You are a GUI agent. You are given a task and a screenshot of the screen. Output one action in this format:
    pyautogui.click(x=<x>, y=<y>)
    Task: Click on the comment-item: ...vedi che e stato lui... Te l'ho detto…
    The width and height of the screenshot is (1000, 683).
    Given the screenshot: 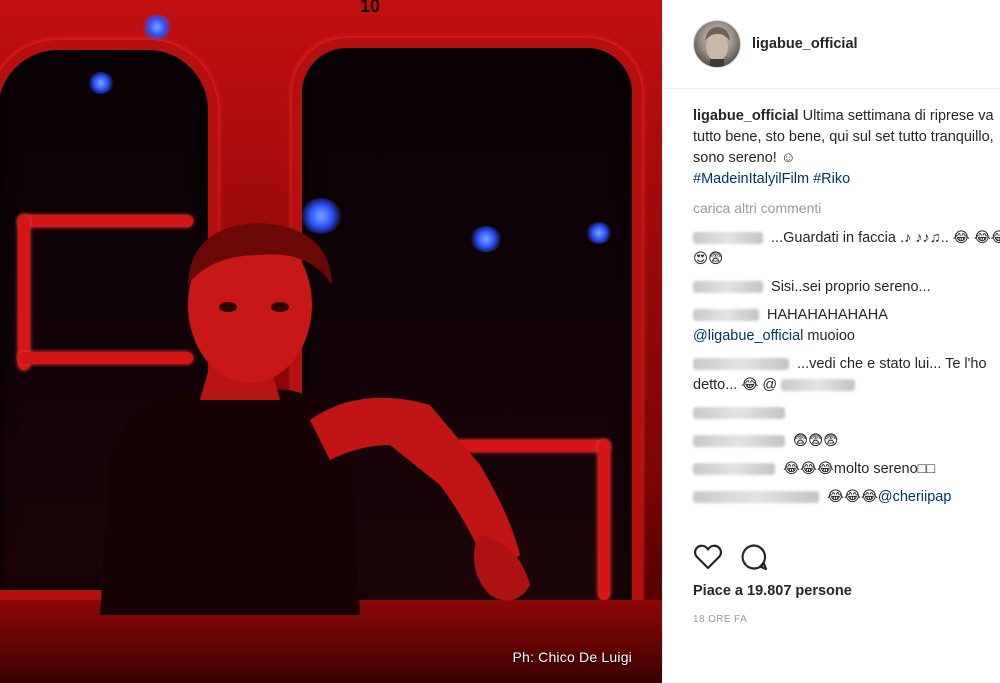 What is the action you would take?
    pyautogui.click(x=846, y=375)
    